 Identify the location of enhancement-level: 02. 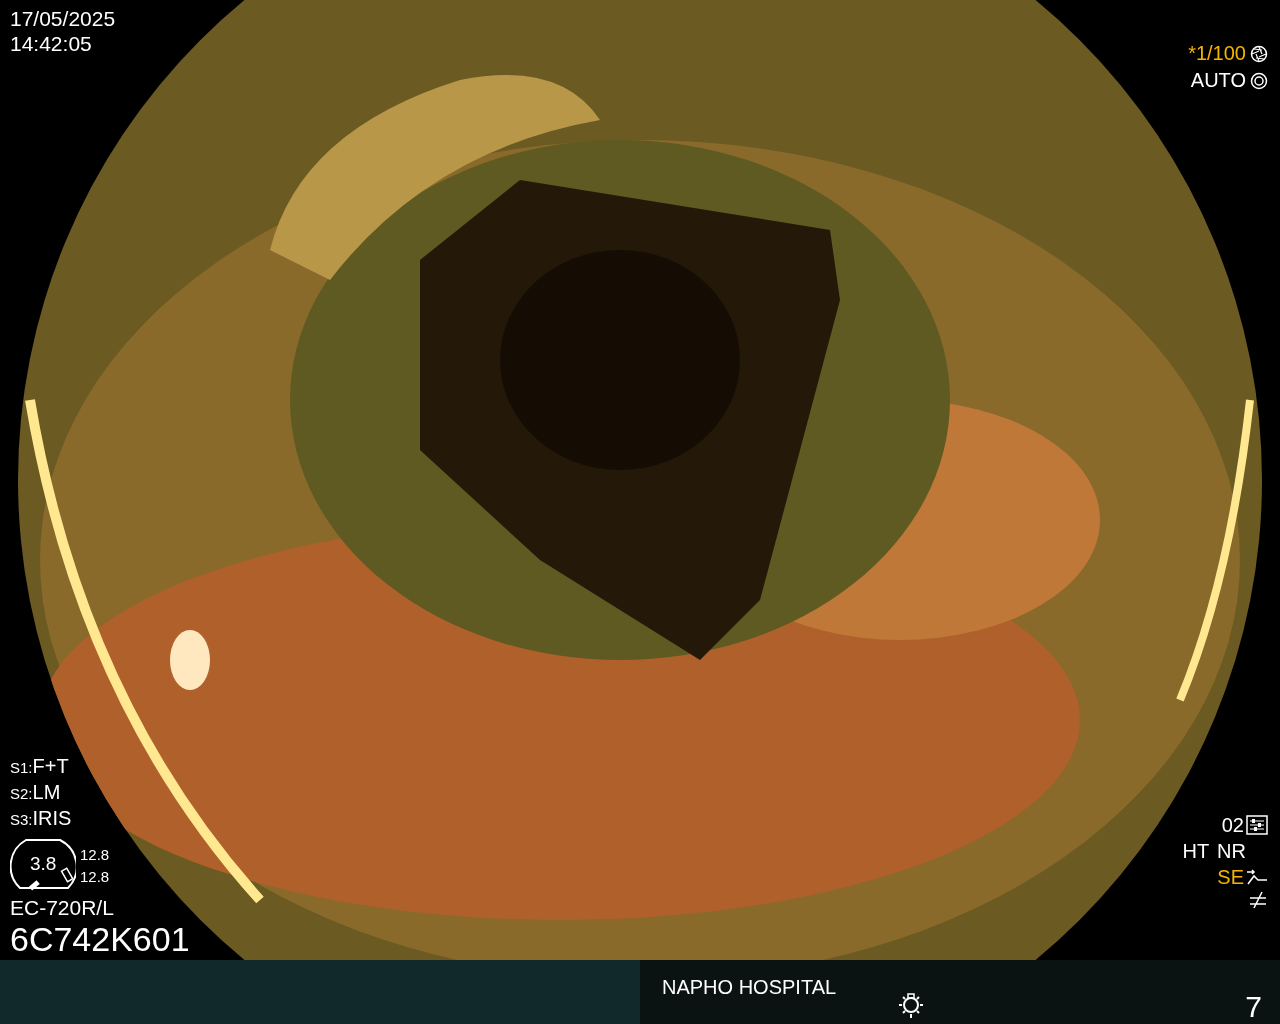
(1232, 825).